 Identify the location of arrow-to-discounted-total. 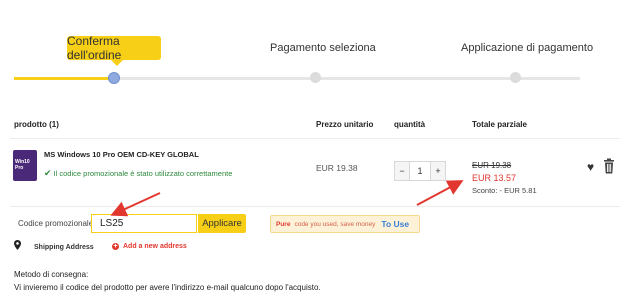
(440, 193).